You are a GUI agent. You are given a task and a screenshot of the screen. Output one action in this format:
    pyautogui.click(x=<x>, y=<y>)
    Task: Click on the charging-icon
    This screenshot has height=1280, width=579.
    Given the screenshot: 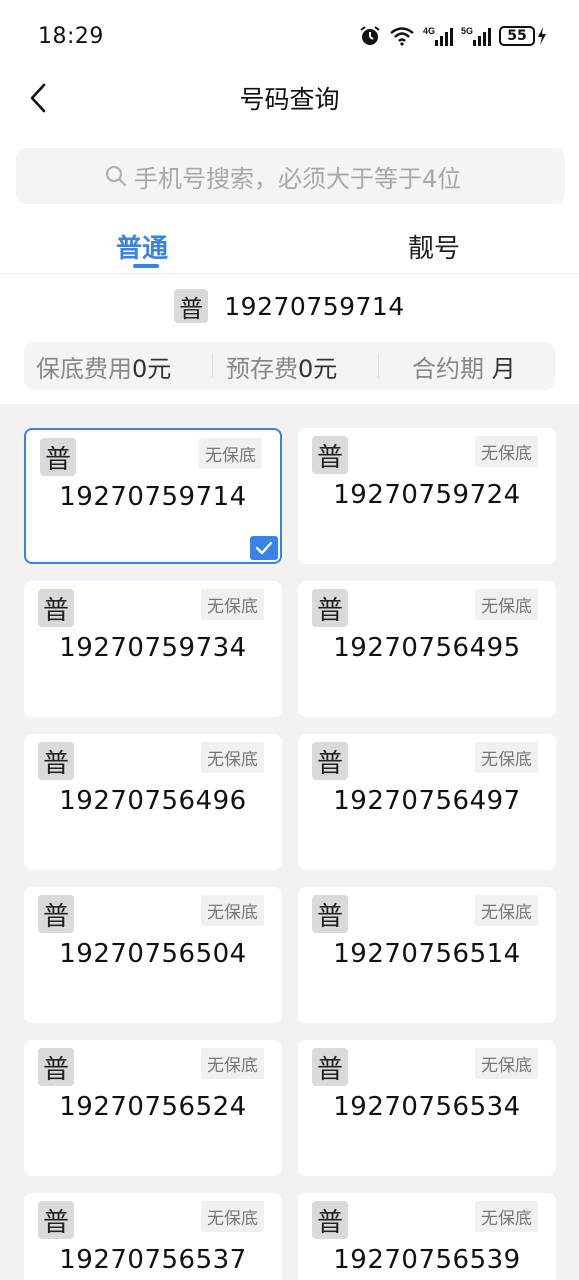 What is the action you would take?
    pyautogui.click(x=542, y=36)
    